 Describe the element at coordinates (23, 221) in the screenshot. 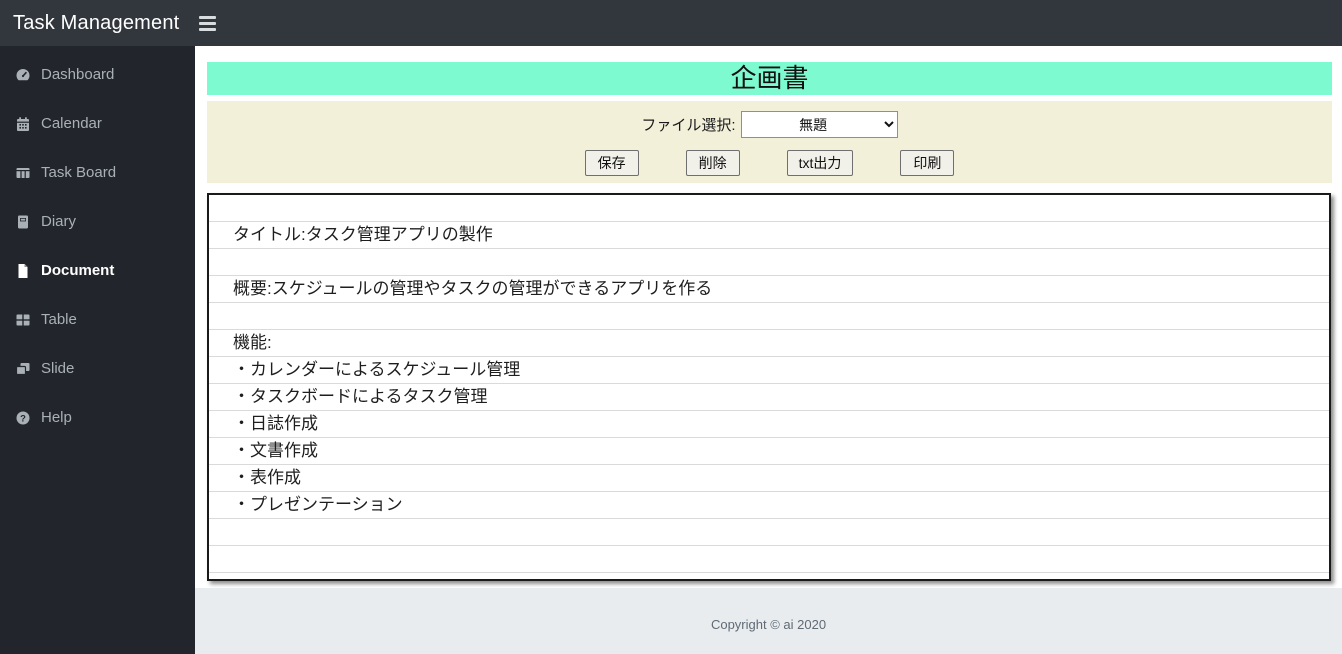

I see `diary-icon` at that location.